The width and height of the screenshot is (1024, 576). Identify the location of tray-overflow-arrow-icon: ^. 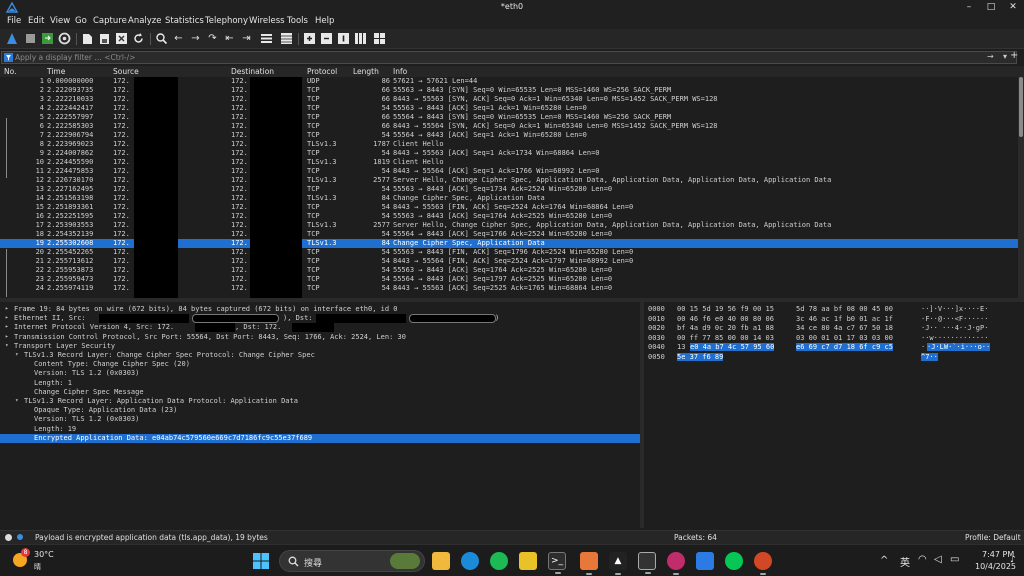
(884, 560).